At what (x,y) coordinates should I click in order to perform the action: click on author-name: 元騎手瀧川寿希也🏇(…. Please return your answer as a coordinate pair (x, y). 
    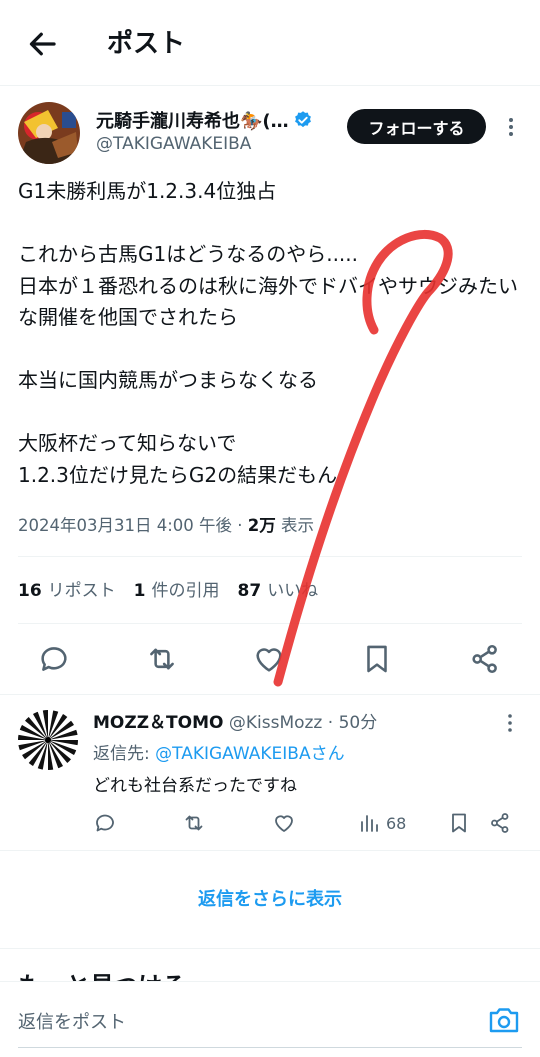
    Looking at the image, I should click on (192, 121).